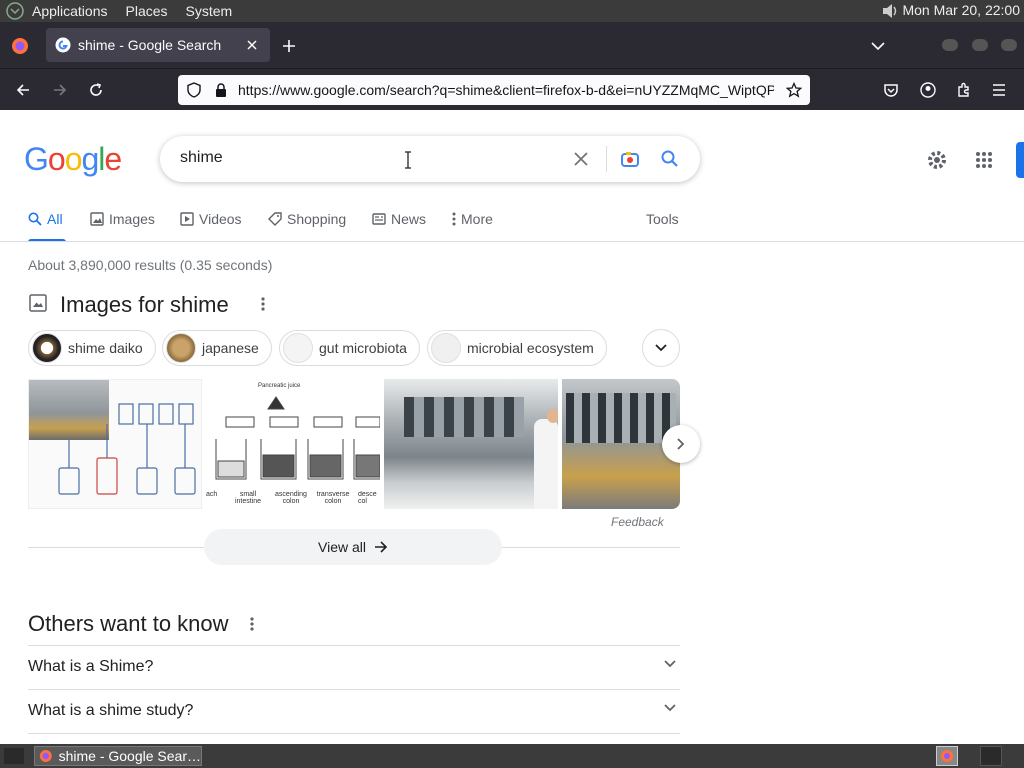 The height and width of the screenshot is (768, 1024). Describe the element at coordinates (45, 219) in the screenshot. I see `tab-all: All` at that location.